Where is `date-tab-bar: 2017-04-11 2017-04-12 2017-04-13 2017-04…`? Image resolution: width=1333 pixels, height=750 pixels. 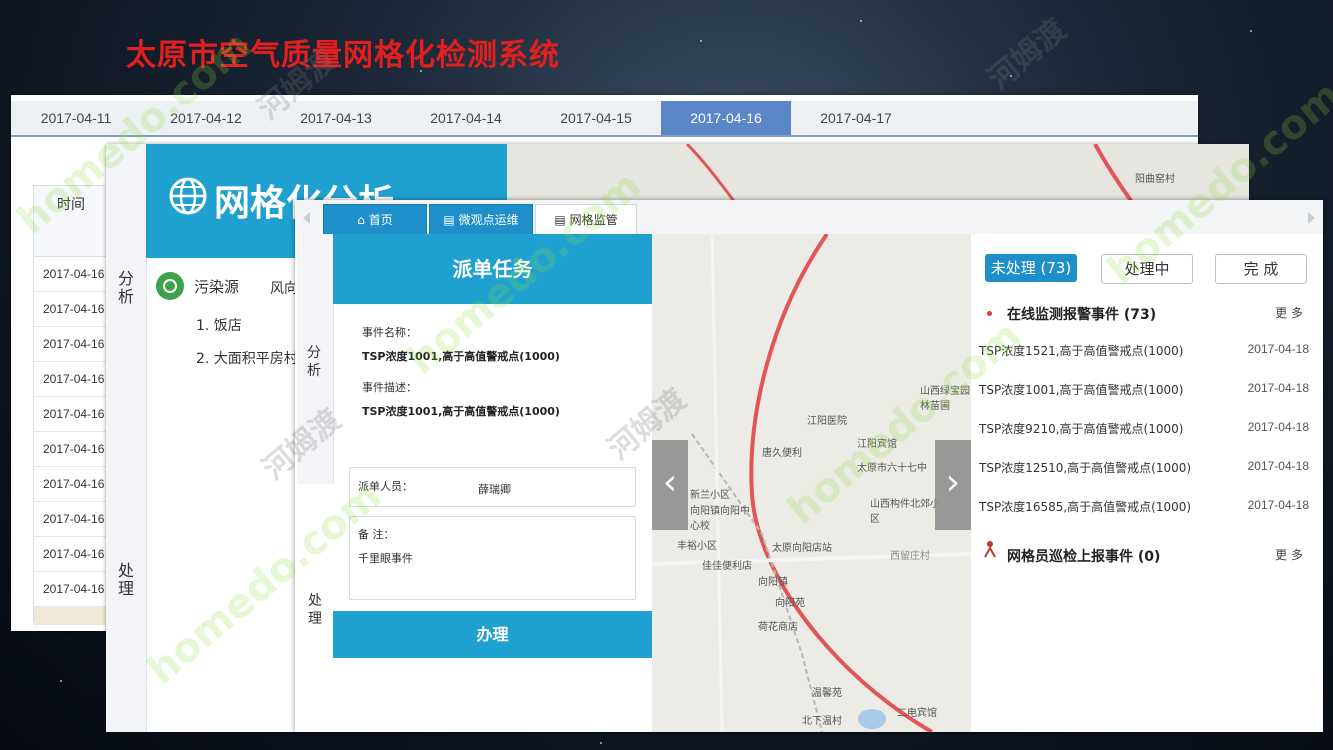 date-tab-bar: 2017-04-11 2017-04-12 2017-04-13 2017-04… is located at coordinates (604, 119).